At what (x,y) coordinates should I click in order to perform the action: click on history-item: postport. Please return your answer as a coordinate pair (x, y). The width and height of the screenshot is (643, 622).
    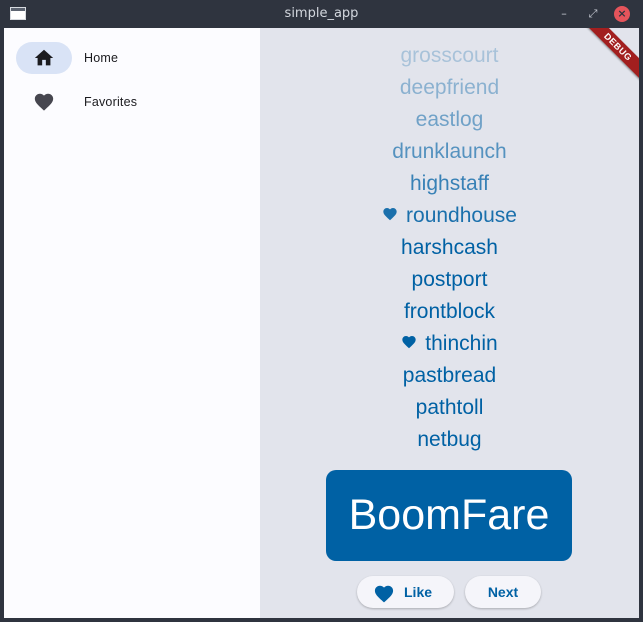
    Looking at the image, I should click on (449, 280).